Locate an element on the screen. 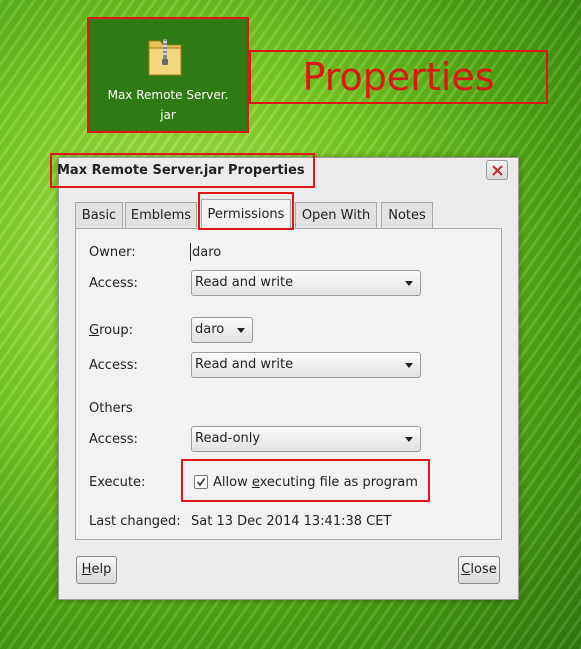  group-label: Group: is located at coordinates (111, 330).